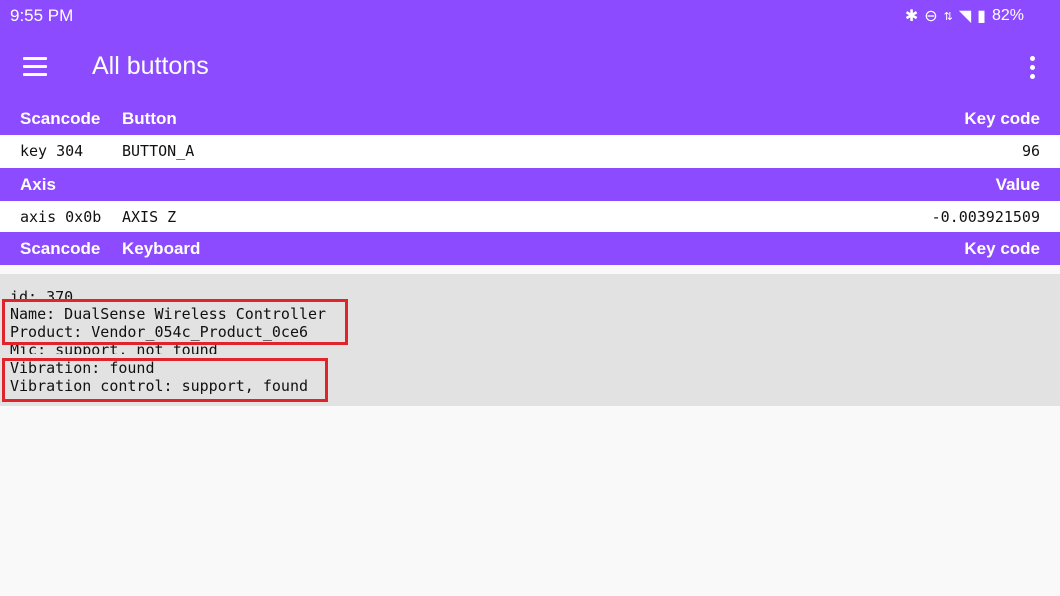 The height and width of the screenshot is (596, 1060). Describe the element at coordinates (530, 216) in the screenshot. I see `axis-table-row: axis 0x0b AXIS Z -0.003921509` at that location.